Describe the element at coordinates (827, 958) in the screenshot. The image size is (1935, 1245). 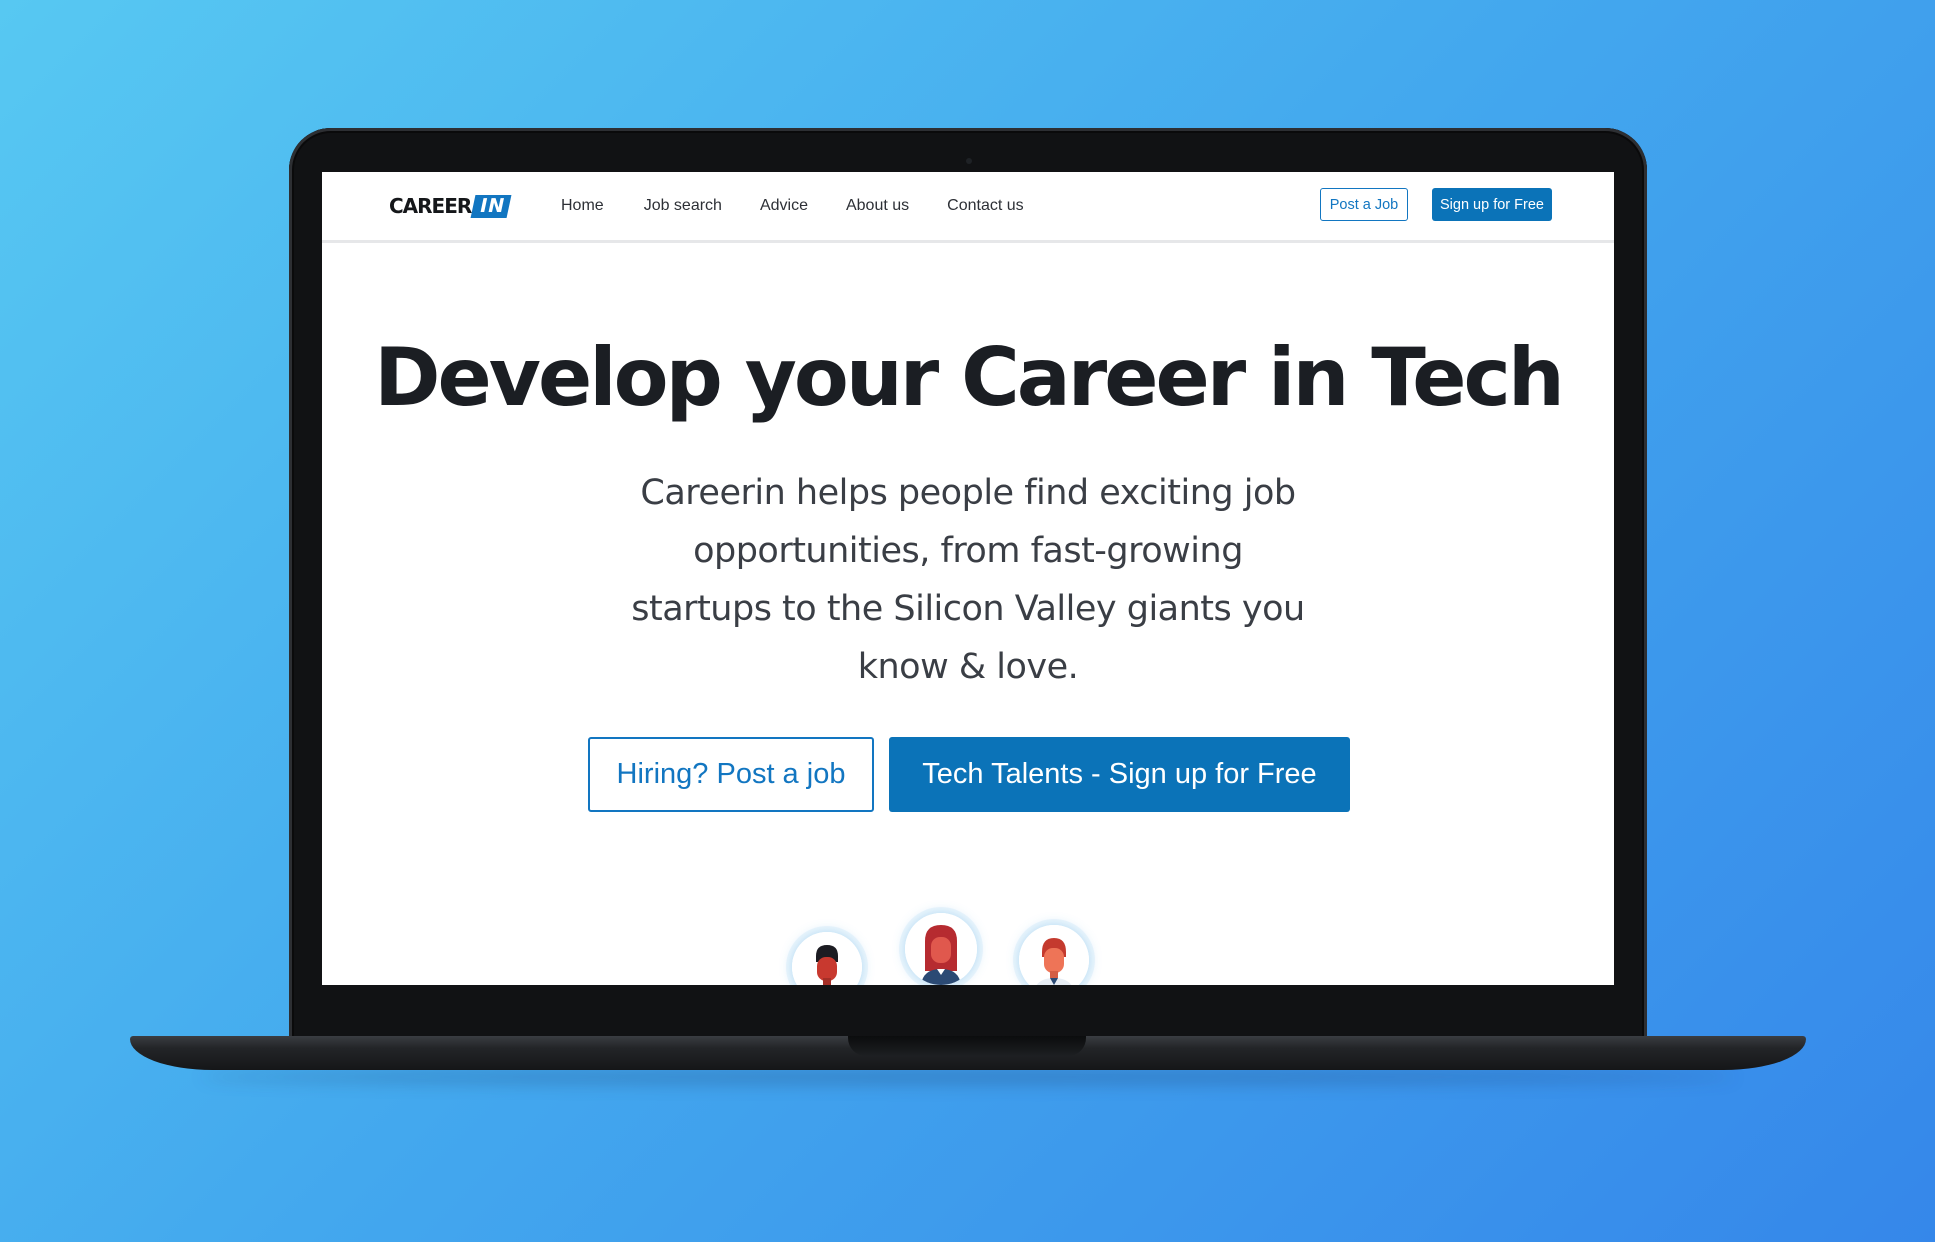
I see `man-avatar-icon` at that location.